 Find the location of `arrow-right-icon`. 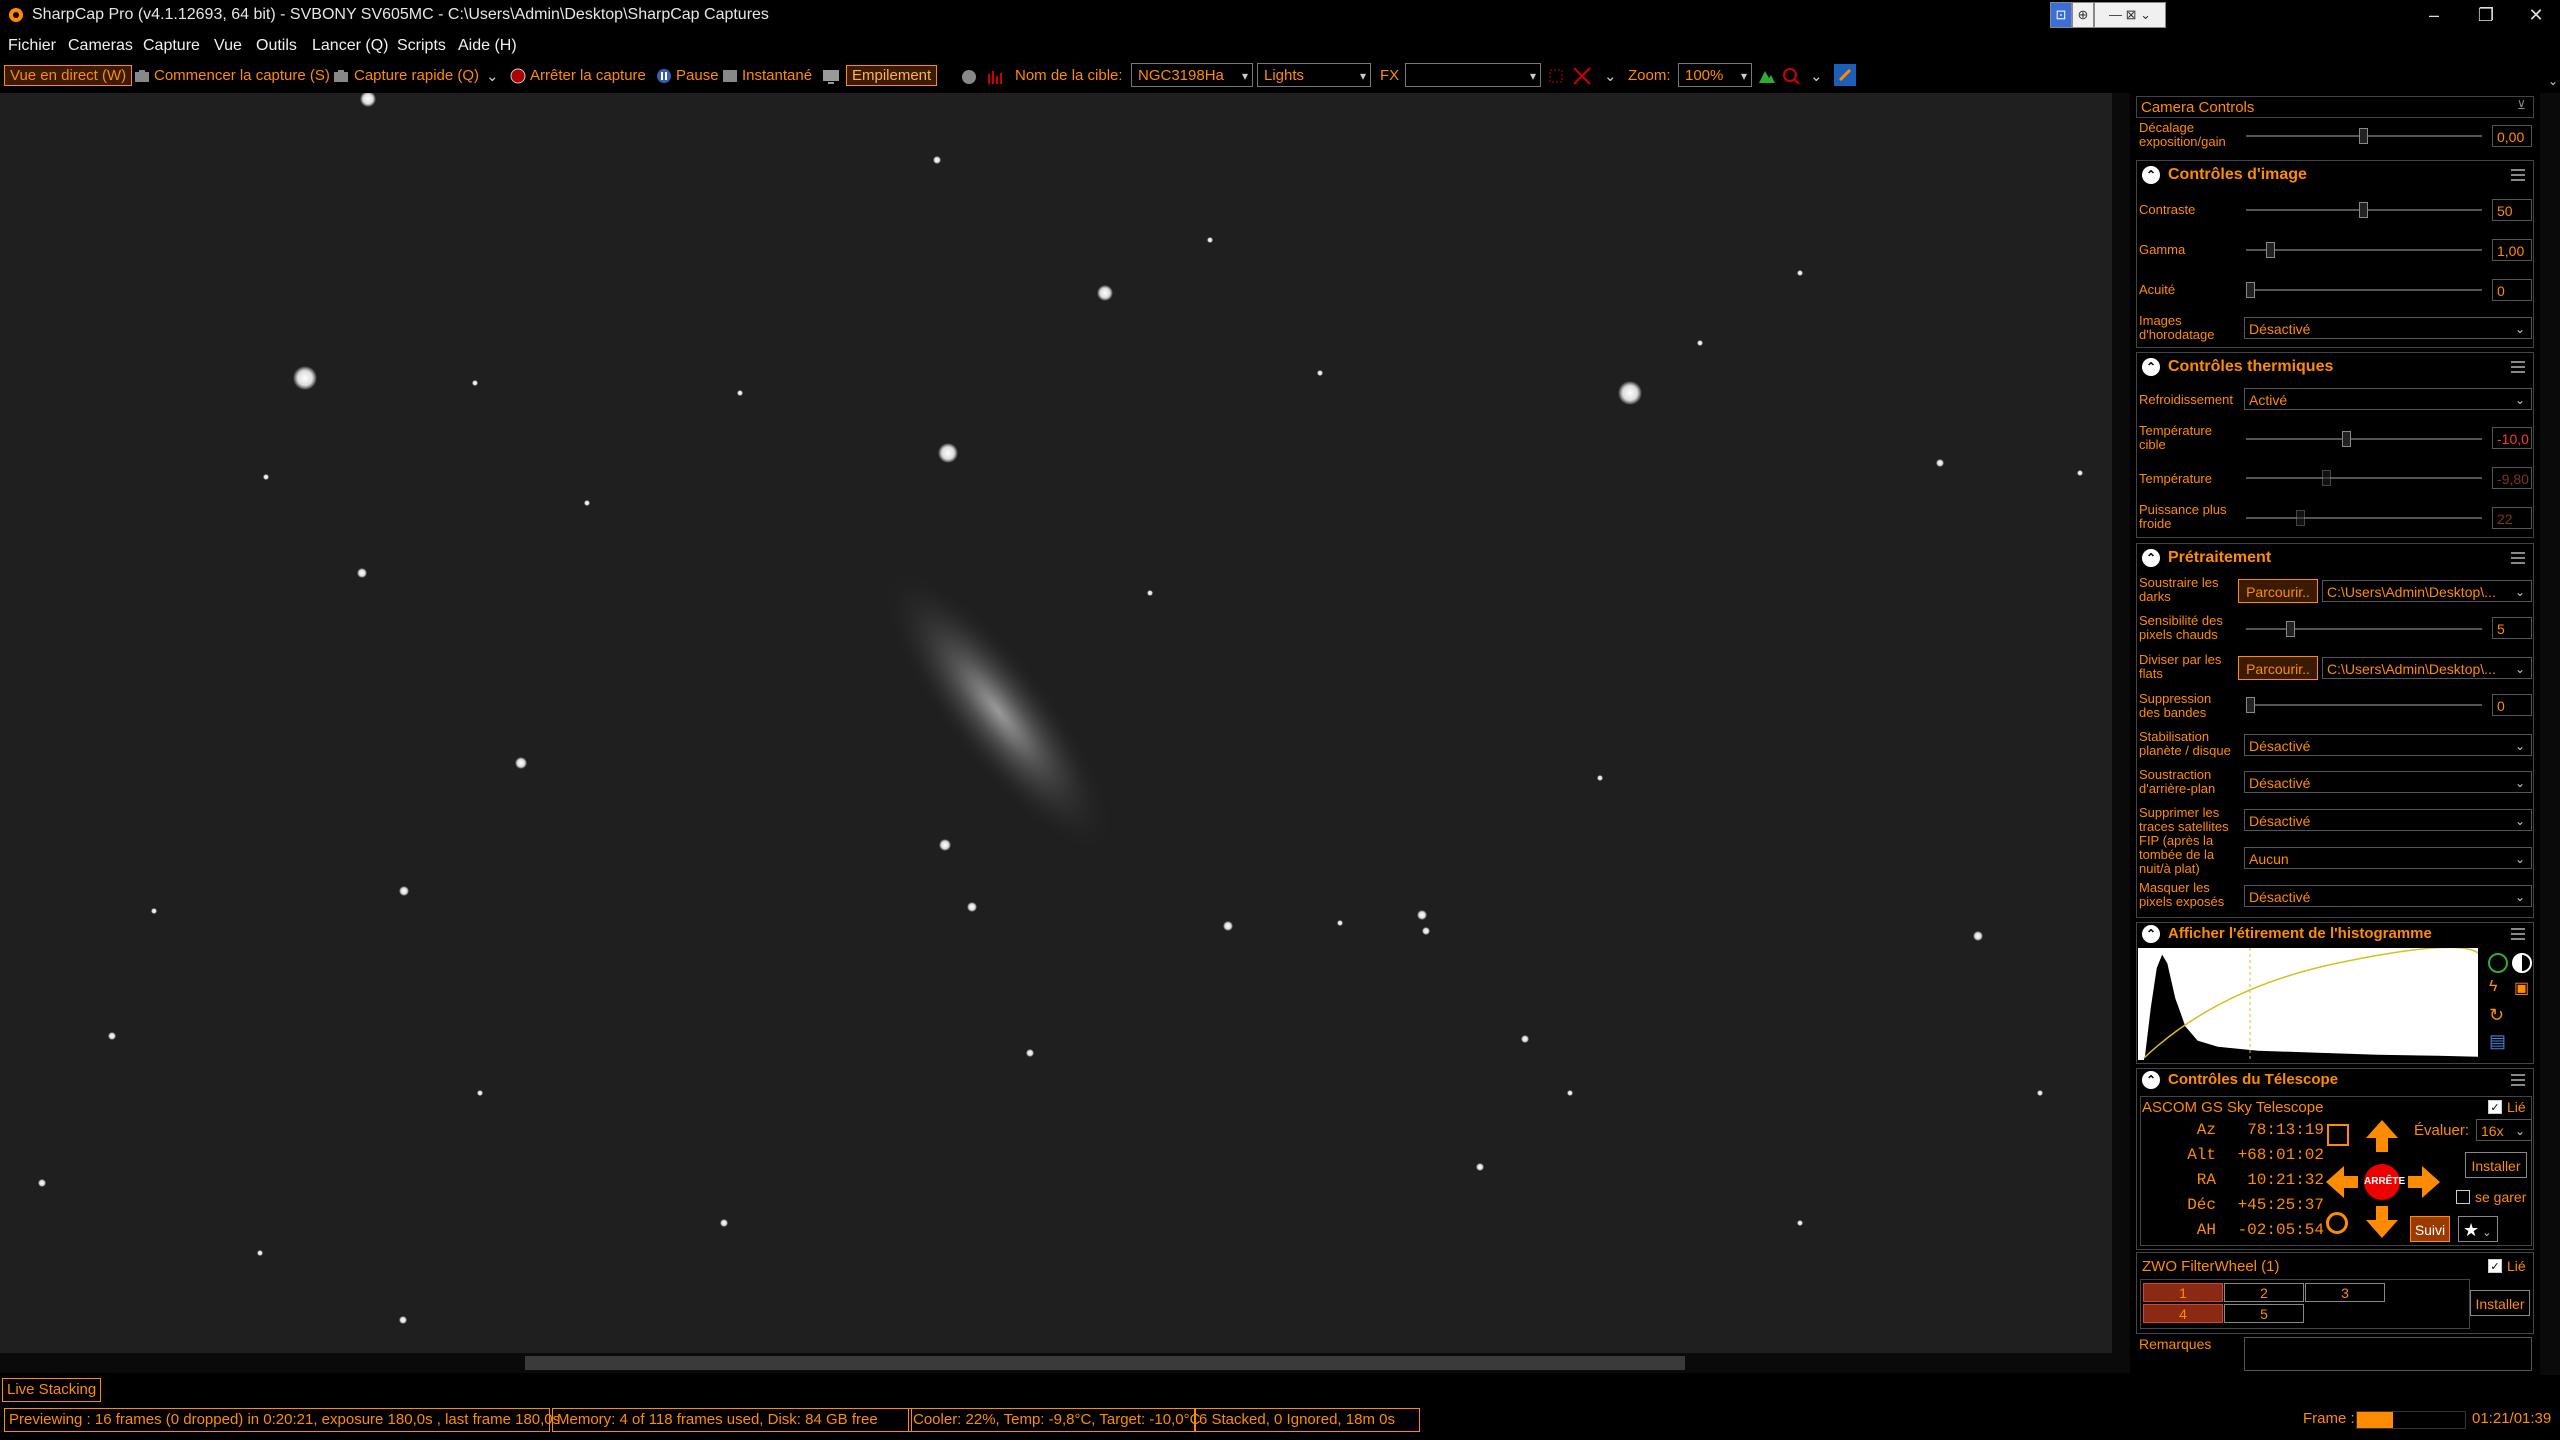

arrow-right-icon is located at coordinates (2424, 1182).